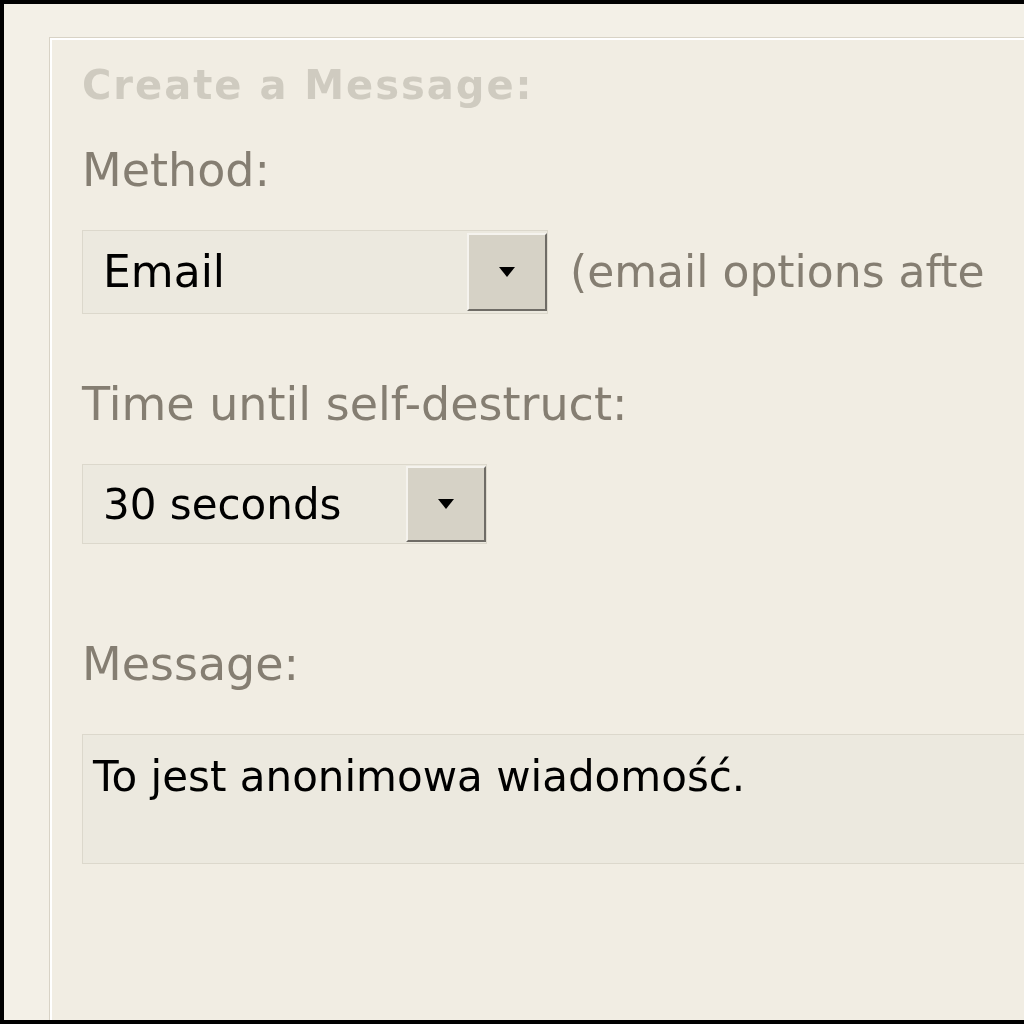 Image resolution: width=1024 pixels, height=1024 pixels. Describe the element at coordinates (284, 504) in the screenshot. I see `timer-dropdown: 30 seconds` at that location.